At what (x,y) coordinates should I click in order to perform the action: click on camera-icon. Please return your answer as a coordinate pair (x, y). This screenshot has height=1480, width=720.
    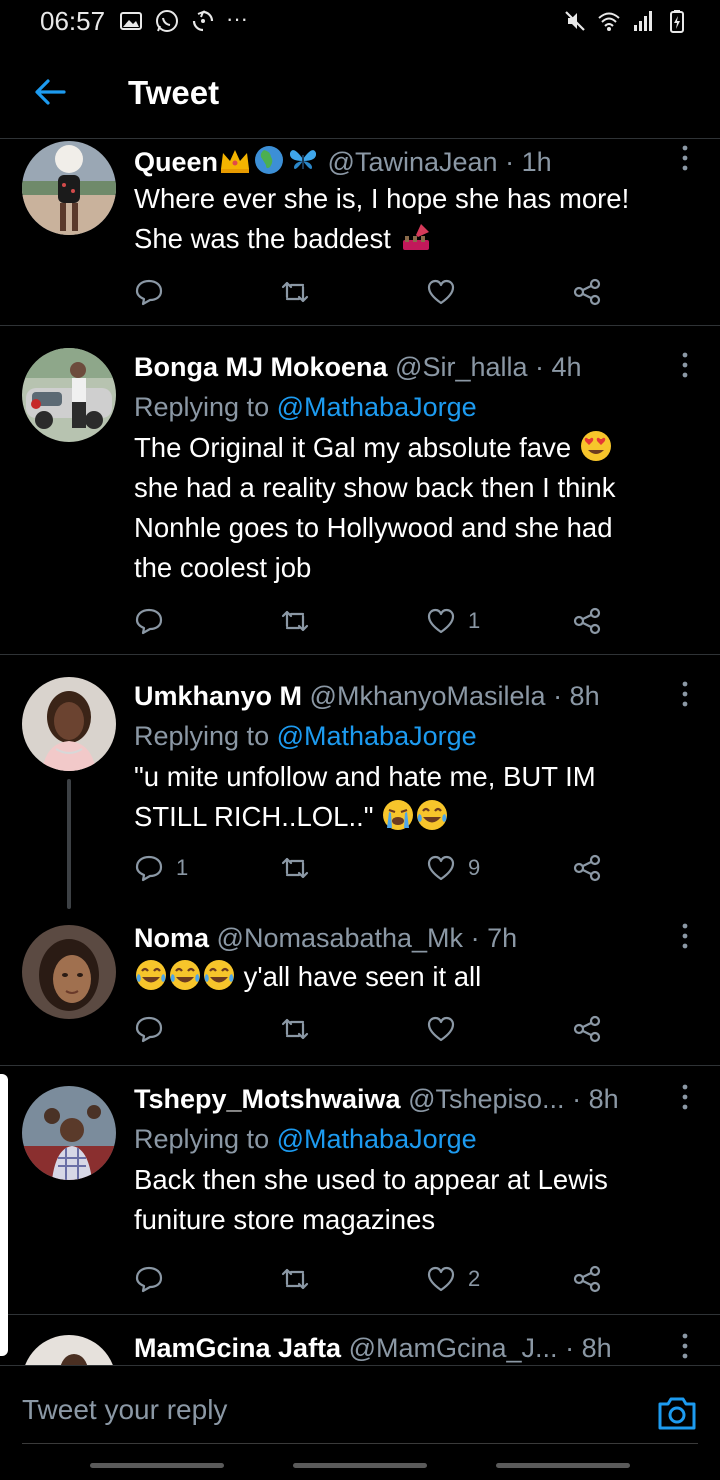
    Looking at the image, I should click on (677, 1413).